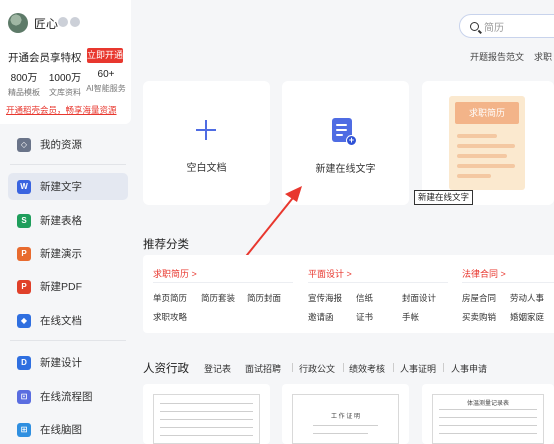 Image resolution: width=554 pixels, height=444 pixels. I want to click on category-item: 劳动人事, so click(527, 298).